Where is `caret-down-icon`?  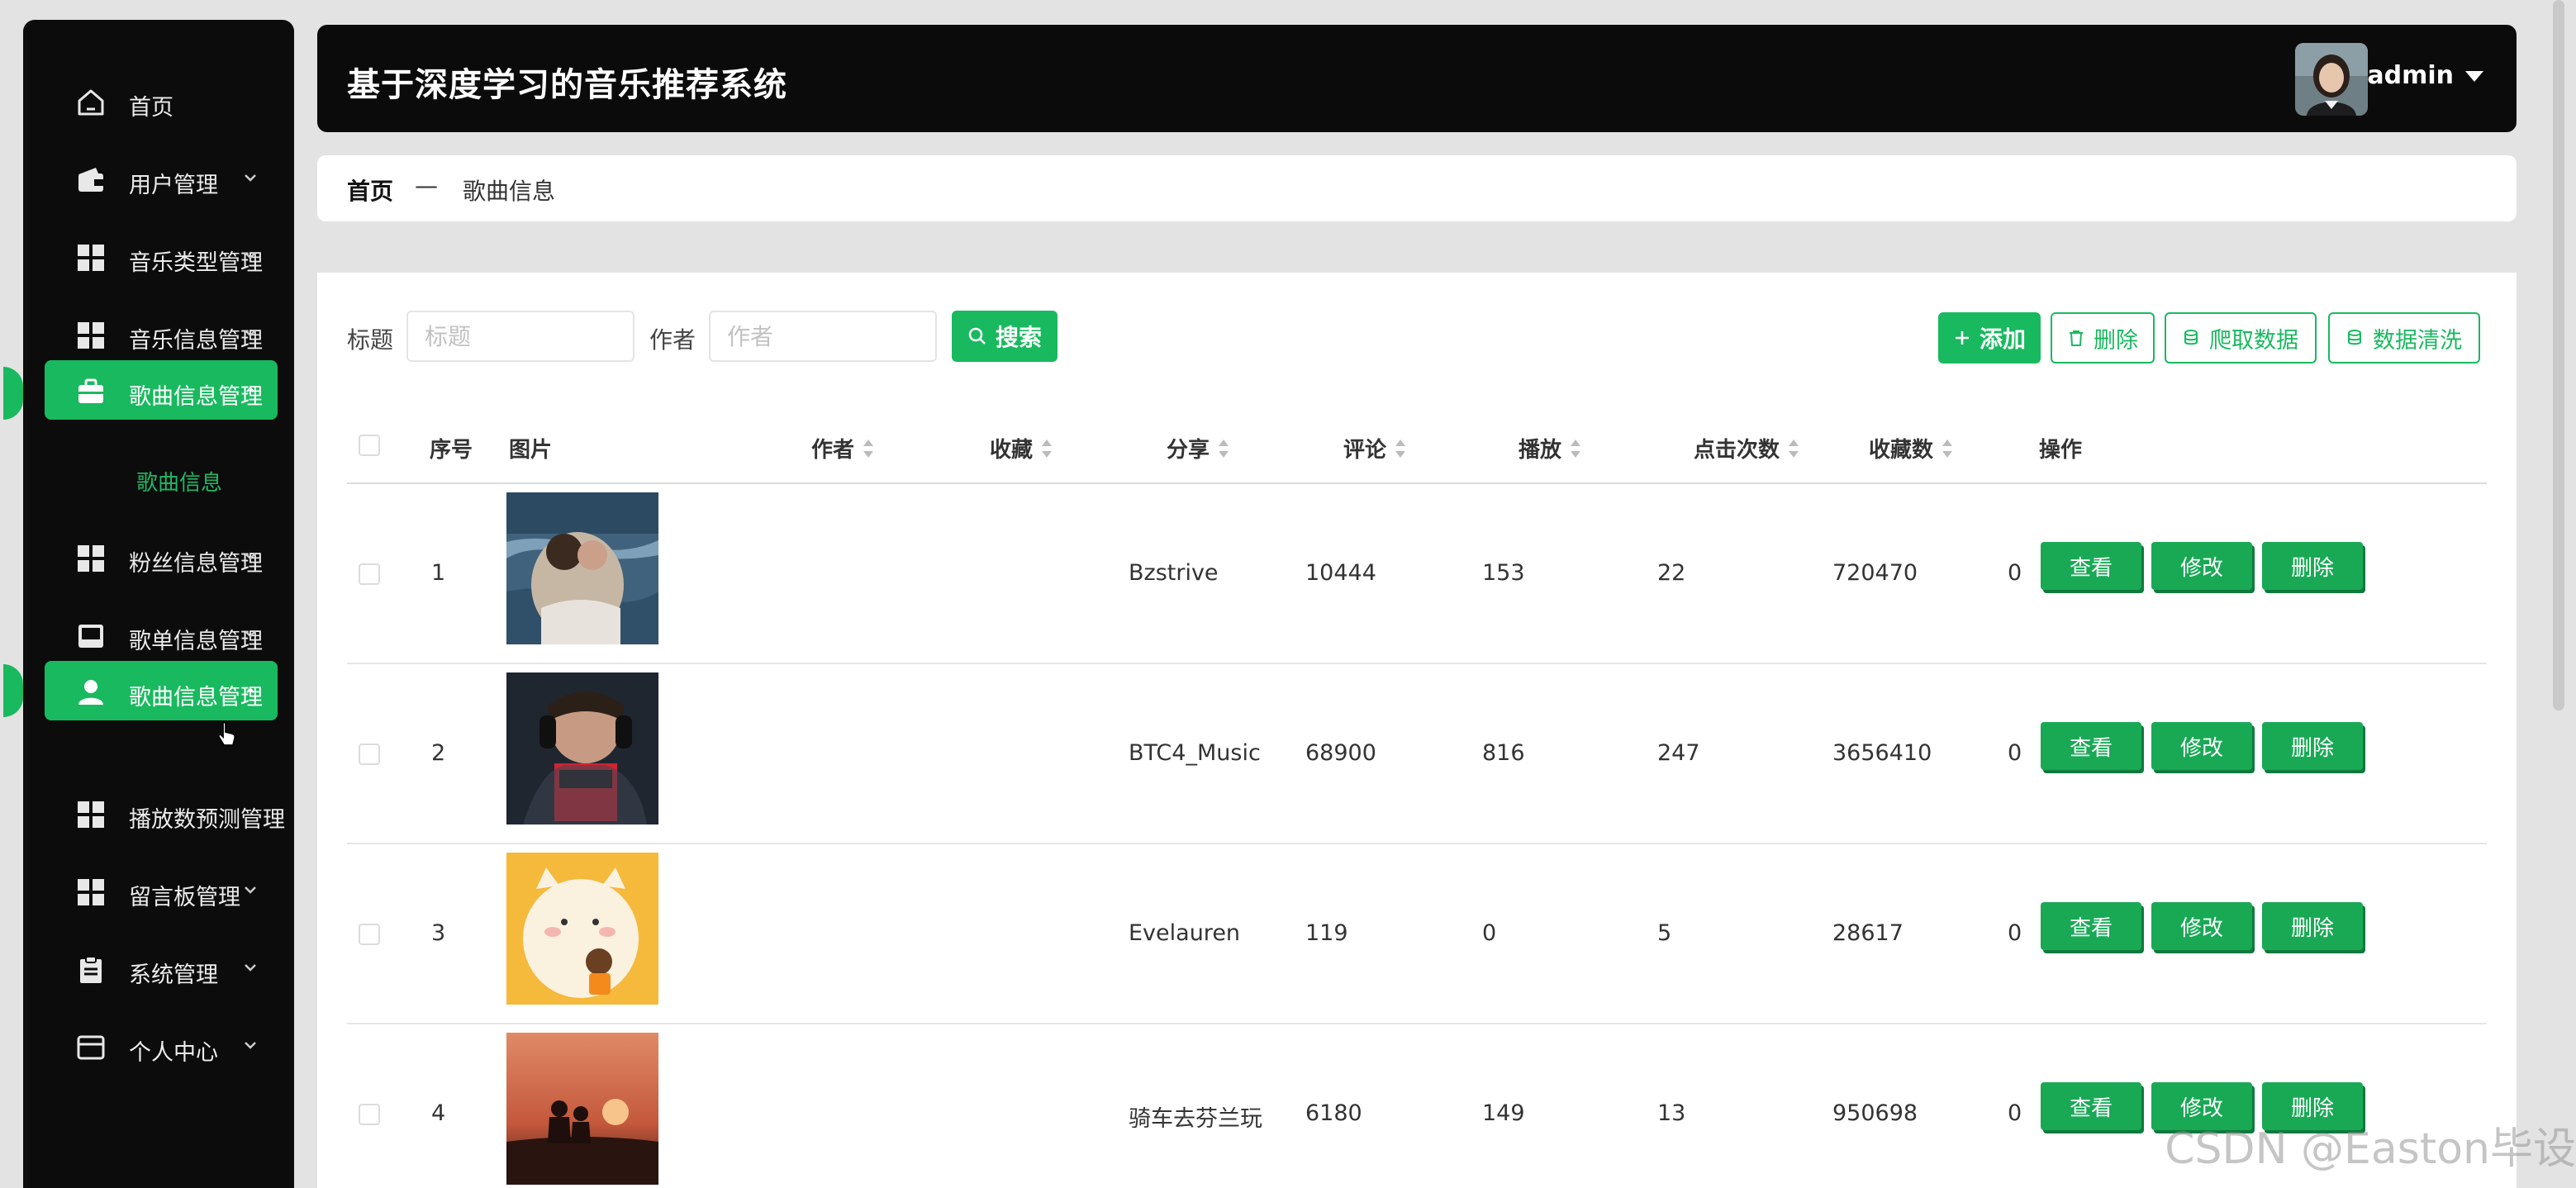 caret-down-icon is located at coordinates (2474, 76).